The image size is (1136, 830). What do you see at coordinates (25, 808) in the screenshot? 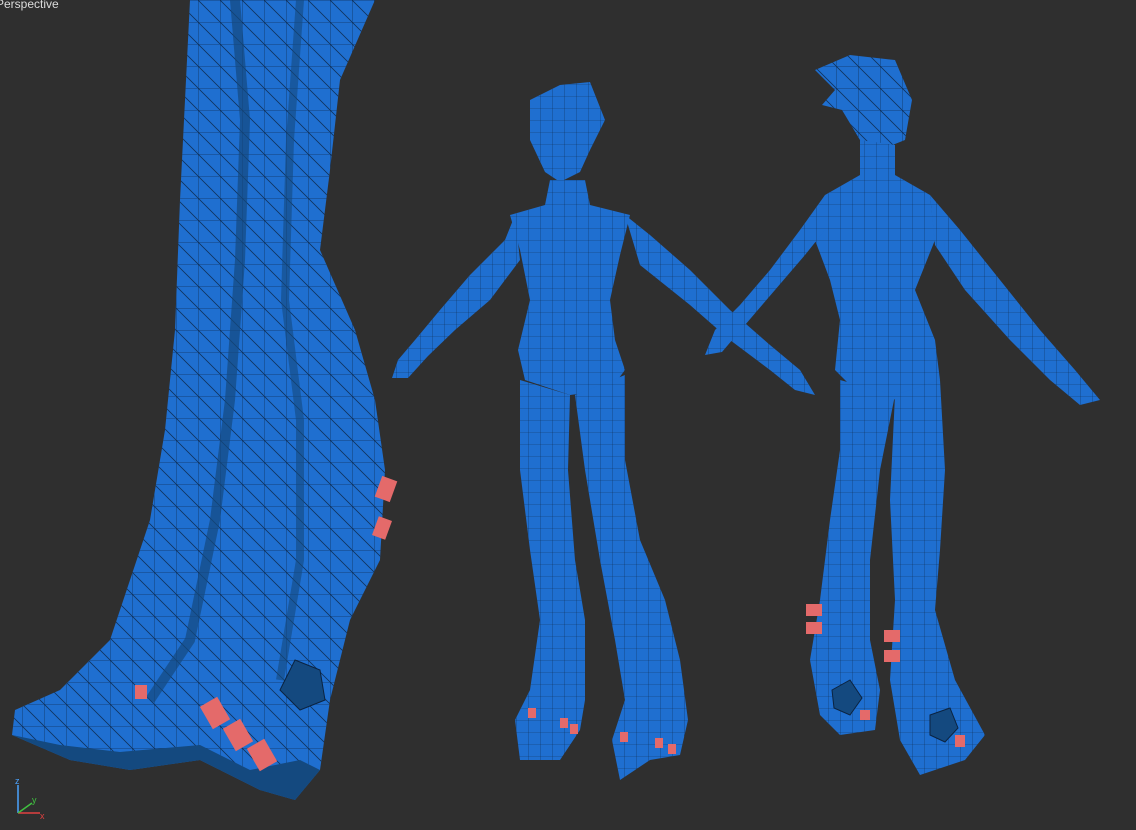
I see `y-axis-line` at bounding box center [25, 808].